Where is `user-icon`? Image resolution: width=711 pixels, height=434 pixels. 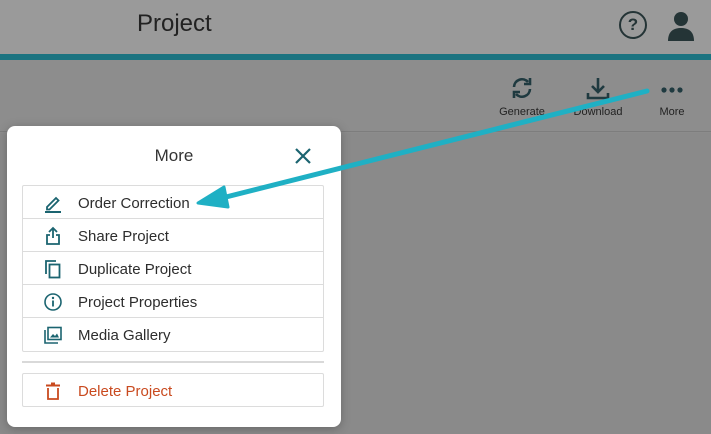 user-icon is located at coordinates (681, 26).